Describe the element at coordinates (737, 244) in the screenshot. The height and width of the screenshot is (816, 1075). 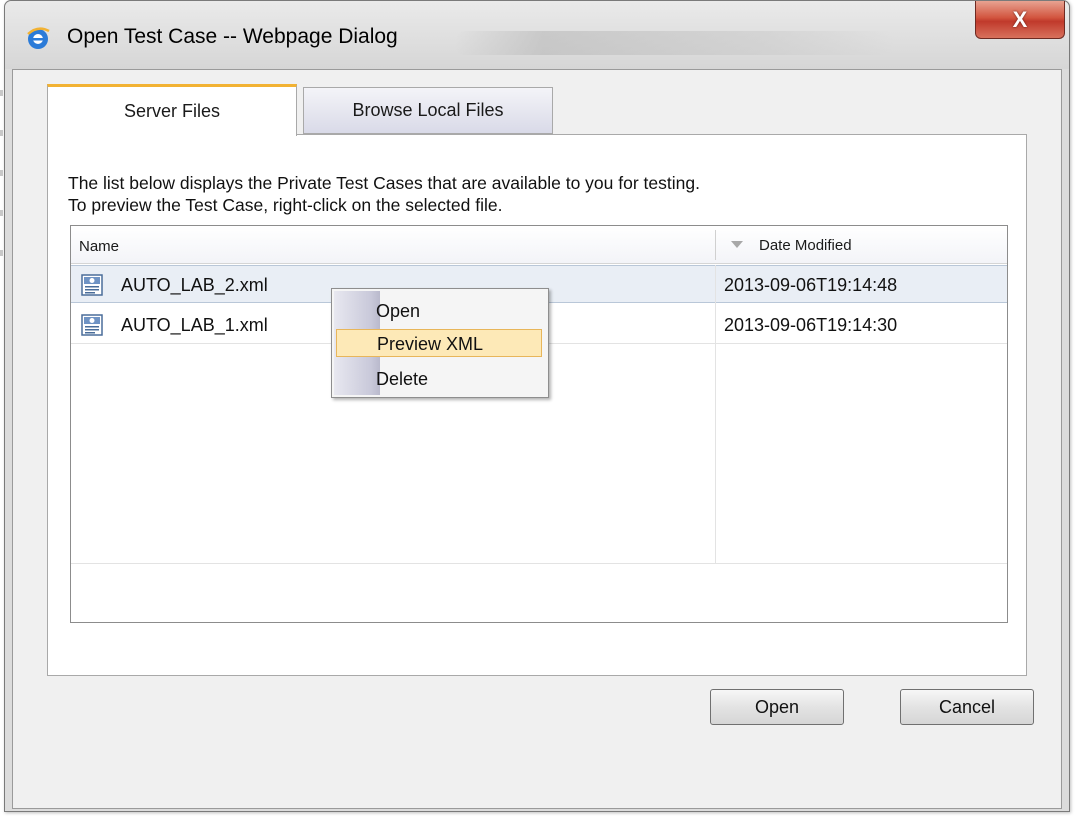
I see `sort-desc-icon` at that location.